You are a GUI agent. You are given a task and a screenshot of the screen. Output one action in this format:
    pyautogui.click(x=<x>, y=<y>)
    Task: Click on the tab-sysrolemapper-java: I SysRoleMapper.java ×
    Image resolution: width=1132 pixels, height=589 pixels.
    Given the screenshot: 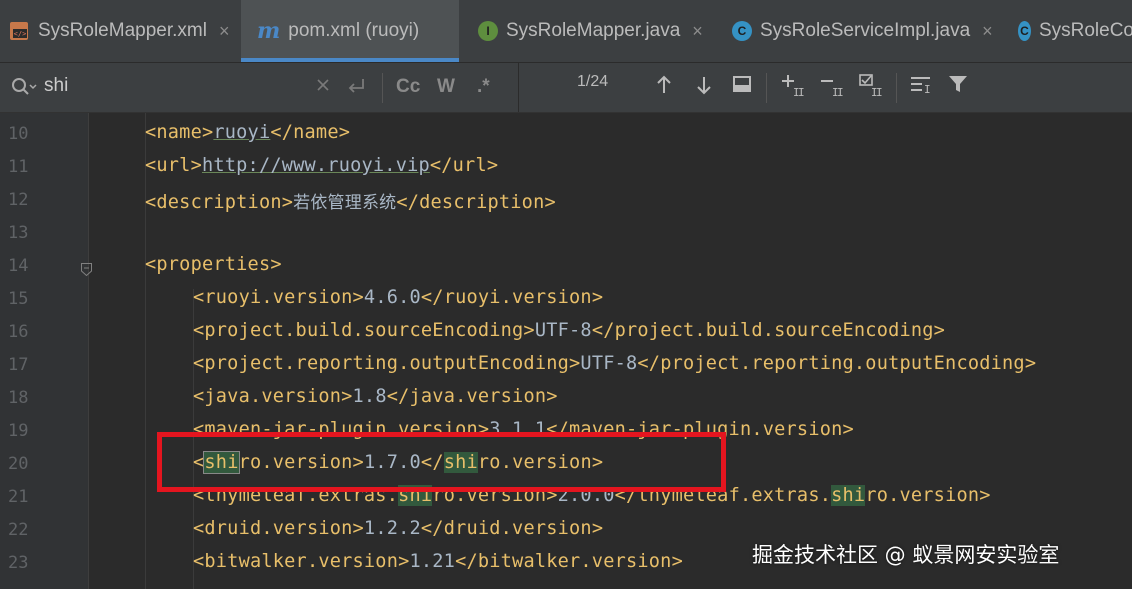 What is the action you would take?
    pyautogui.click(x=588, y=31)
    